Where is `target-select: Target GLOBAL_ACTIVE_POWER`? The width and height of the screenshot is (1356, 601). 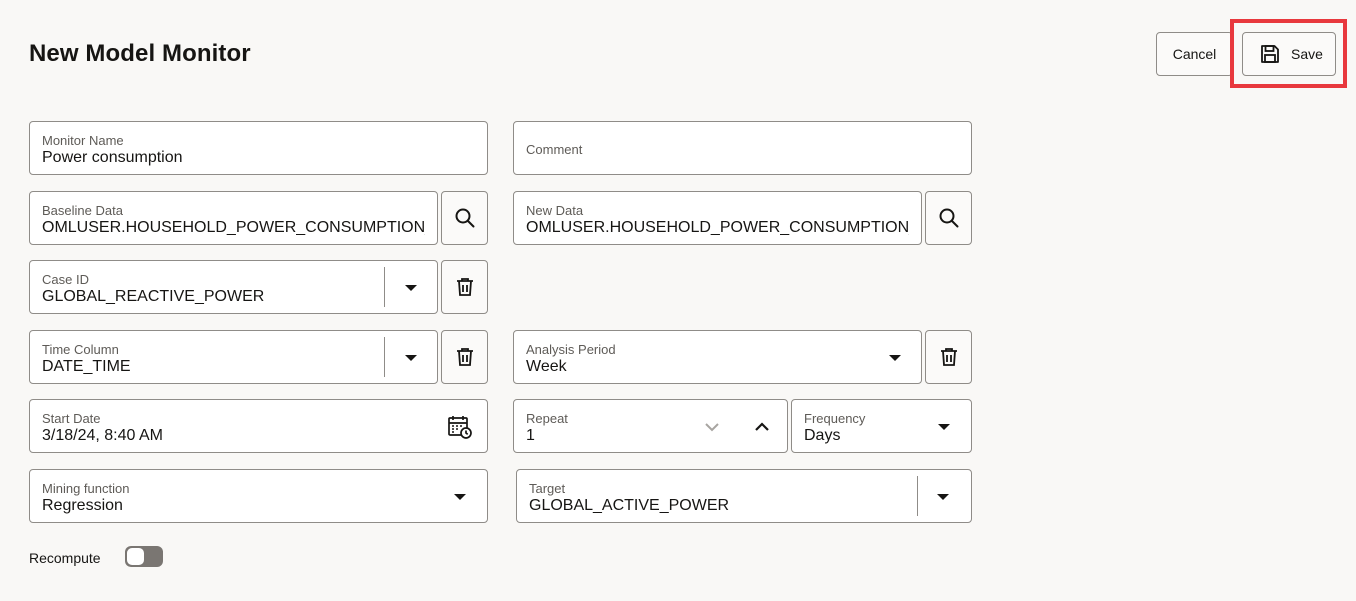
target-select: Target GLOBAL_ACTIVE_POWER is located at coordinates (744, 496).